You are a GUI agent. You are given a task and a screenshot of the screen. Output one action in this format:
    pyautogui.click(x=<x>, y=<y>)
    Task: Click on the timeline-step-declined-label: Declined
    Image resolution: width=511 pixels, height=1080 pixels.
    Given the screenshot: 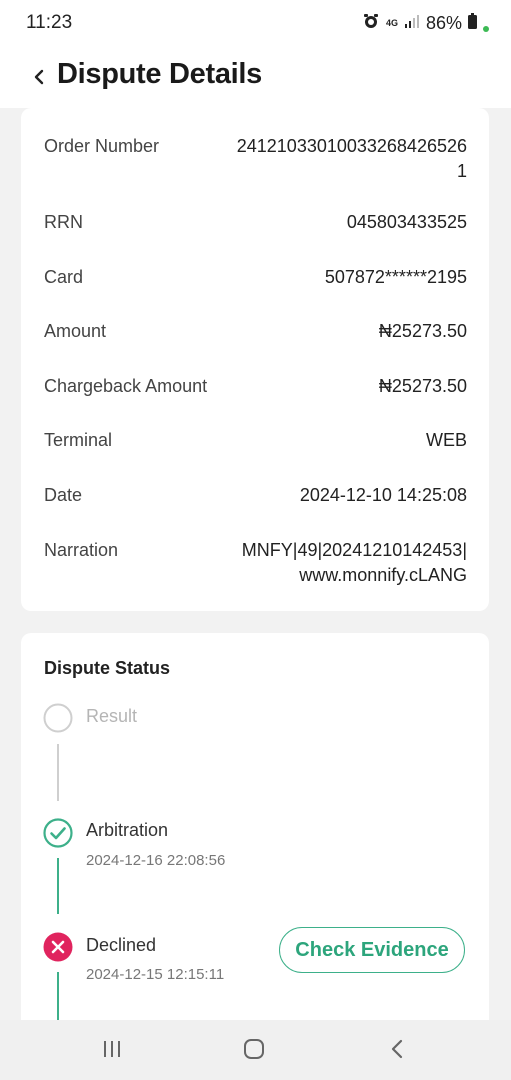 What is the action you would take?
    pyautogui.click(x=121, y=945)
    